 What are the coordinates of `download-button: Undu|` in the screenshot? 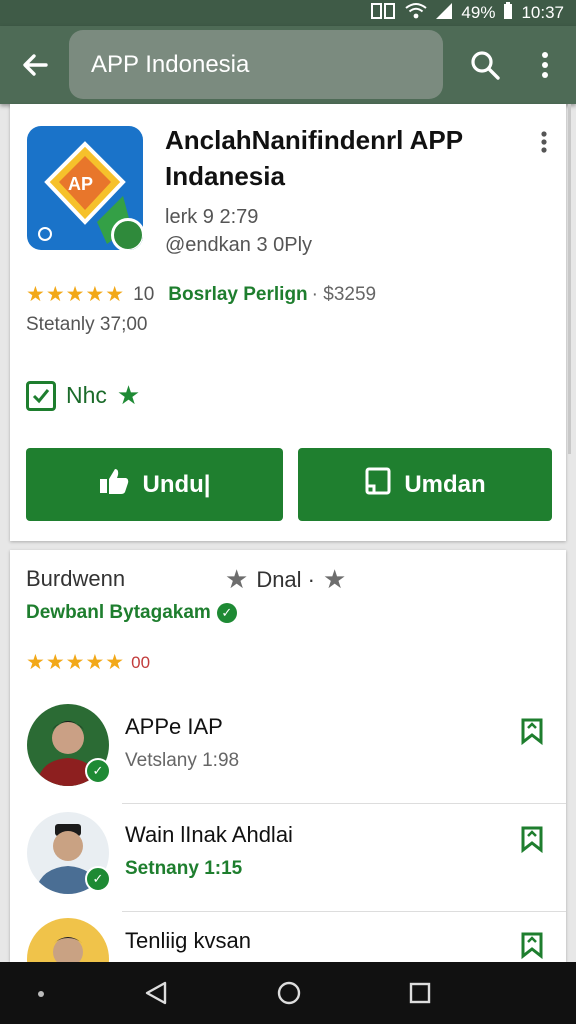 It's located at (154, 484).